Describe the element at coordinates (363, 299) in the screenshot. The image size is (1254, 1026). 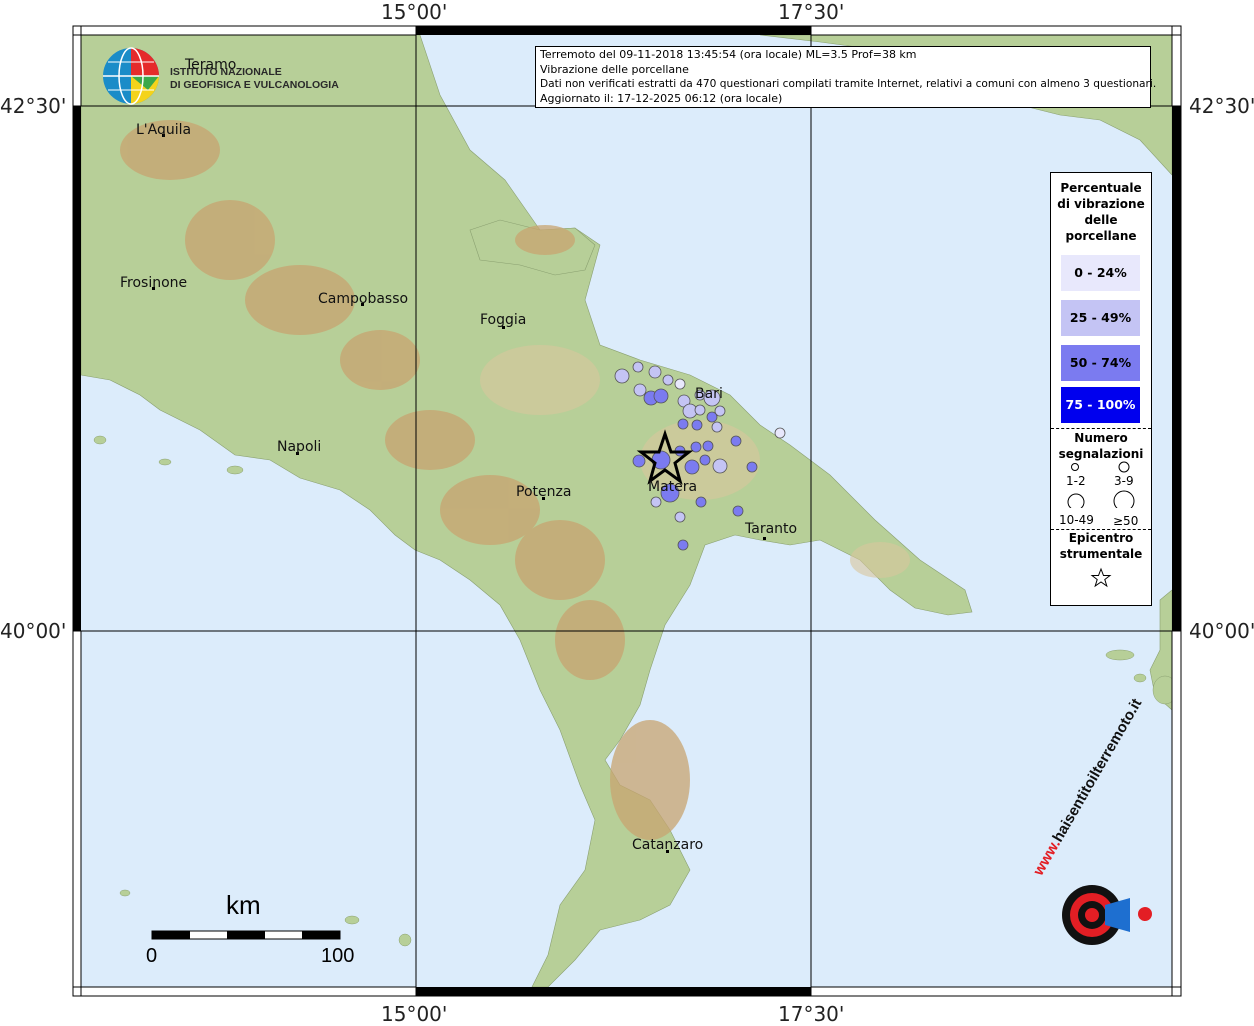
I see `city-label-campobasso: Campobasso` at that location.